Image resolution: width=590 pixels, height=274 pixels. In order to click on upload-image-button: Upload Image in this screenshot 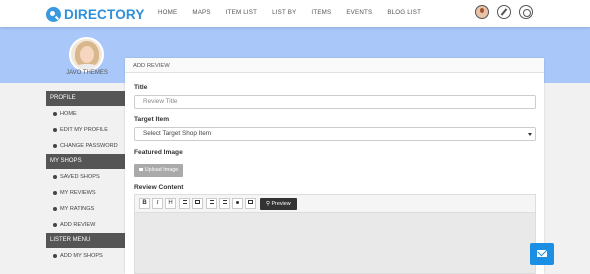, I will do `click(158, 170)`.